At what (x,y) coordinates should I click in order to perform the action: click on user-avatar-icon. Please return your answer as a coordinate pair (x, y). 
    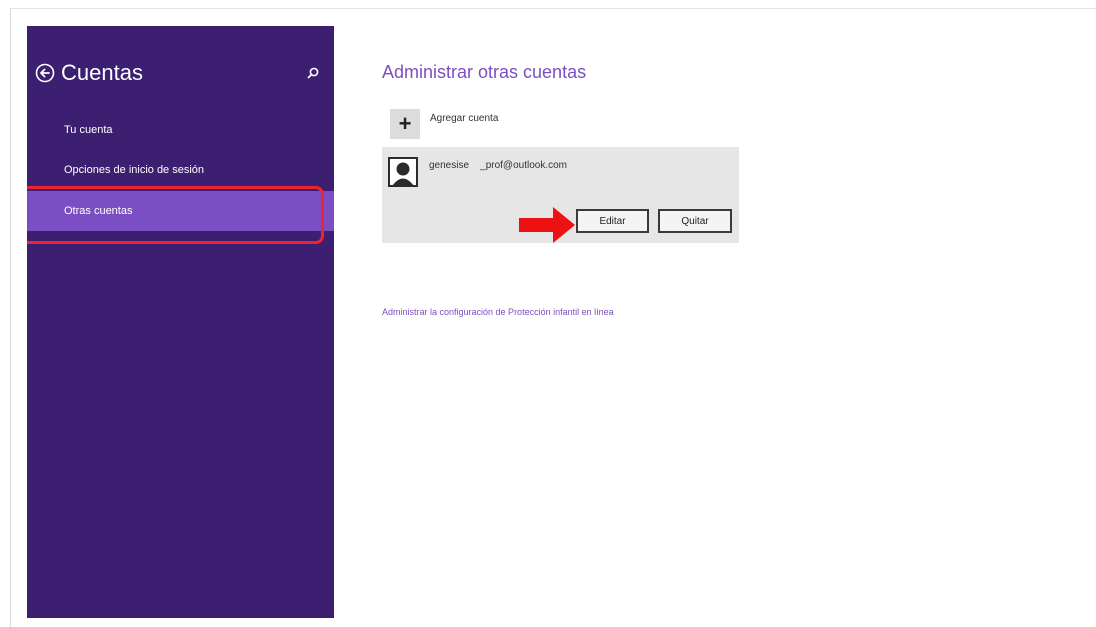
    Looking at the image, I should click on (403, 172).